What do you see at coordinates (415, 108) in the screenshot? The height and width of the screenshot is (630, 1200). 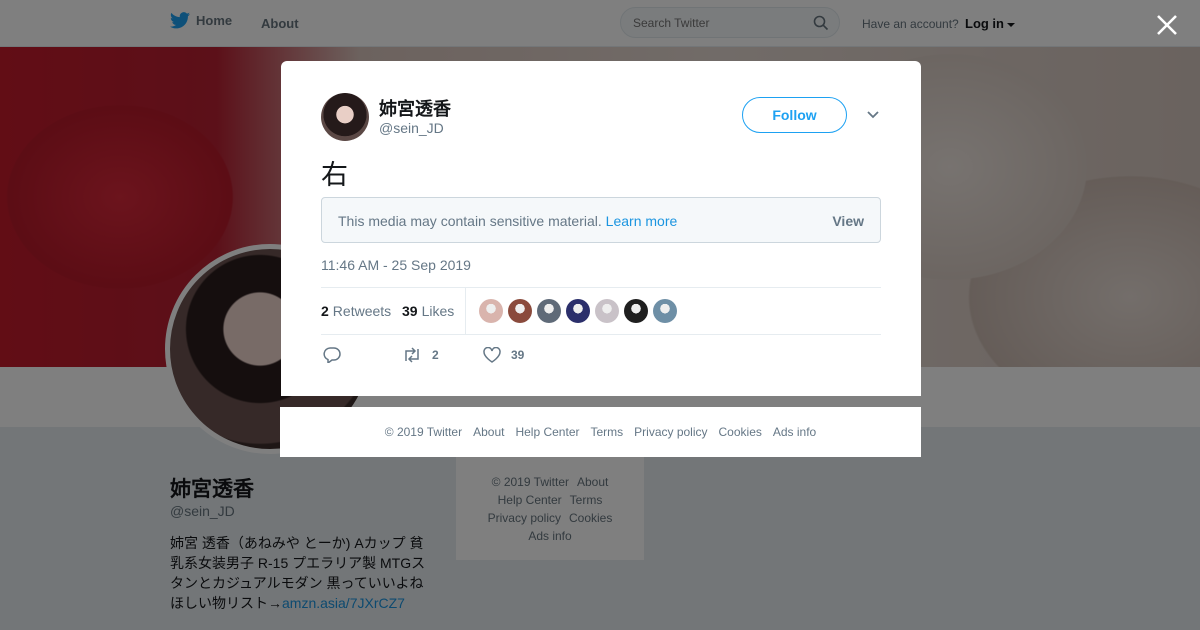 I see `author-name: 姉宮透香` at bounding box center [415, 108].